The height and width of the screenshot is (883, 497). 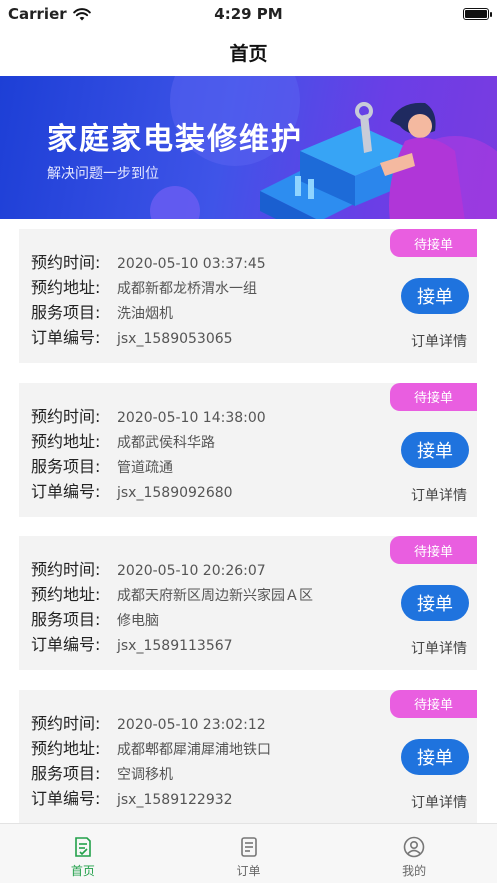 I want to click on order-address-row: 预约地址: 成都天府新区周边新兴家园Ａ区, so click(x=172, y=593).